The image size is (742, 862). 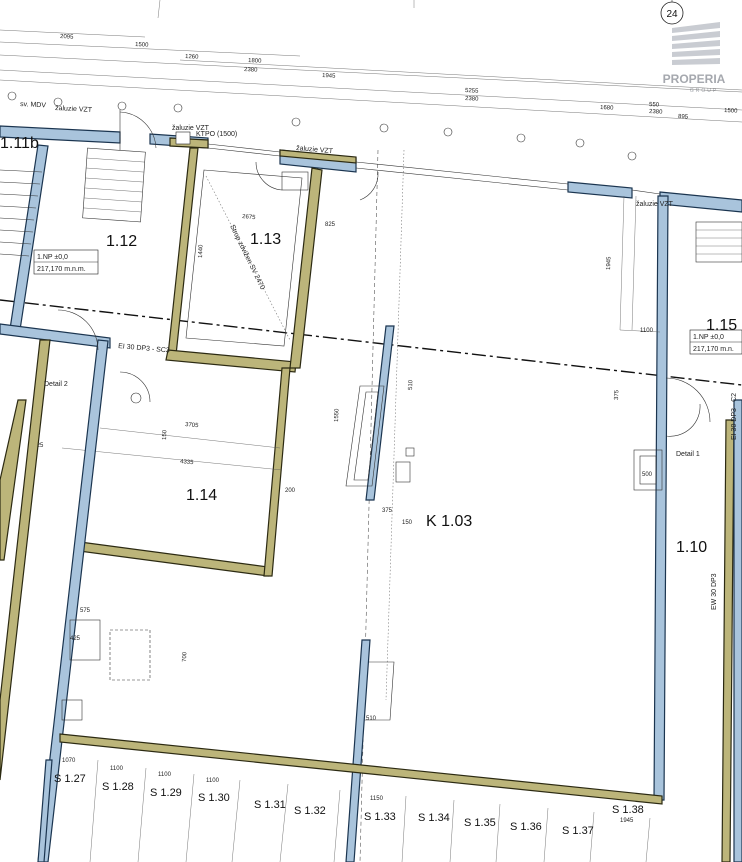 What do you see at coordinates (607, 108) in the screenshot?
I see `dim-top-8: 1680` at bounding box center [607, 108].